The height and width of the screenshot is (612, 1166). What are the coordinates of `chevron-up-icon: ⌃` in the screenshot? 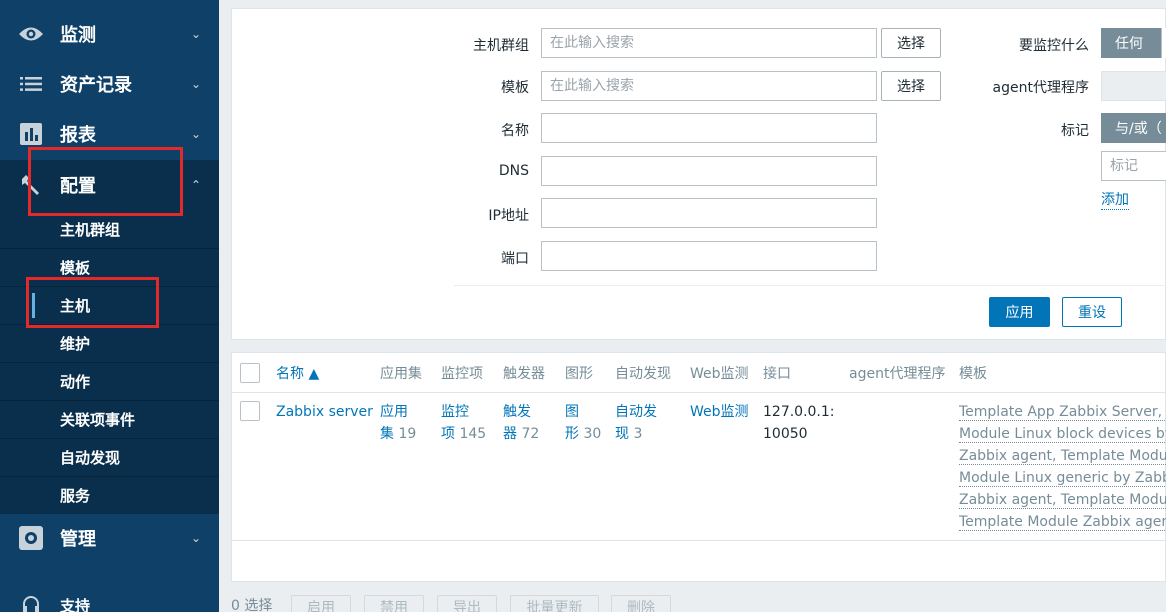 It's located at (195, 185).